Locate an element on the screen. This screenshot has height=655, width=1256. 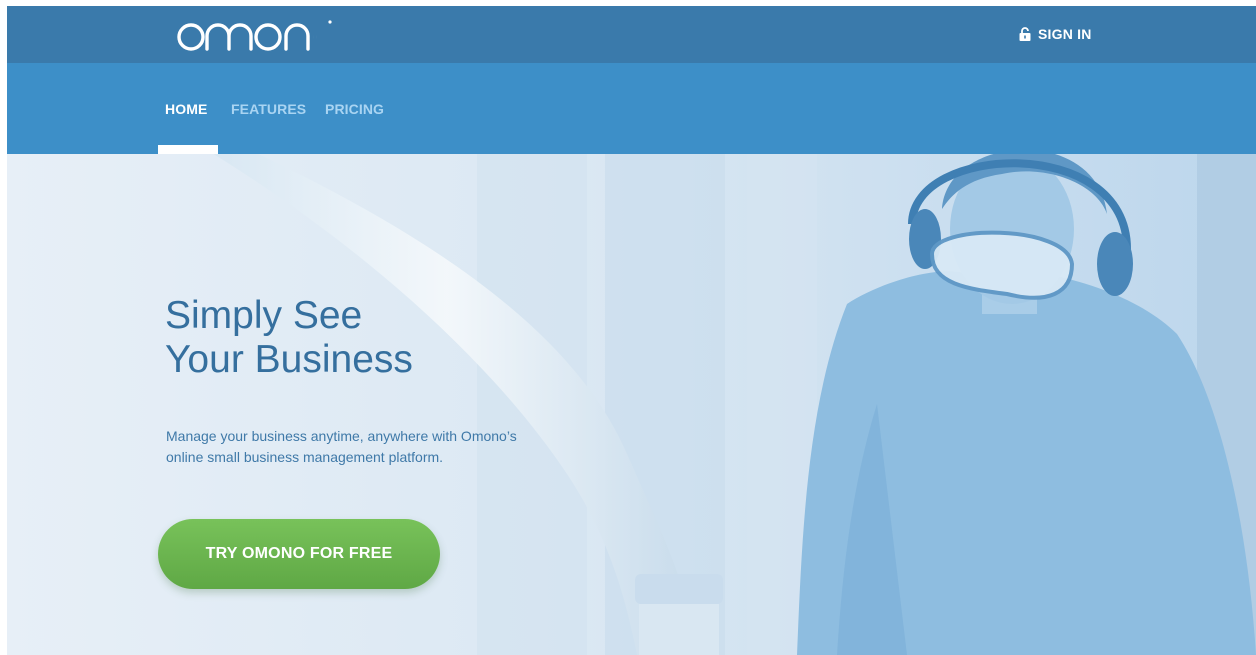
sign-in-link: SIGN IN is located at coordinates (1055, 34).